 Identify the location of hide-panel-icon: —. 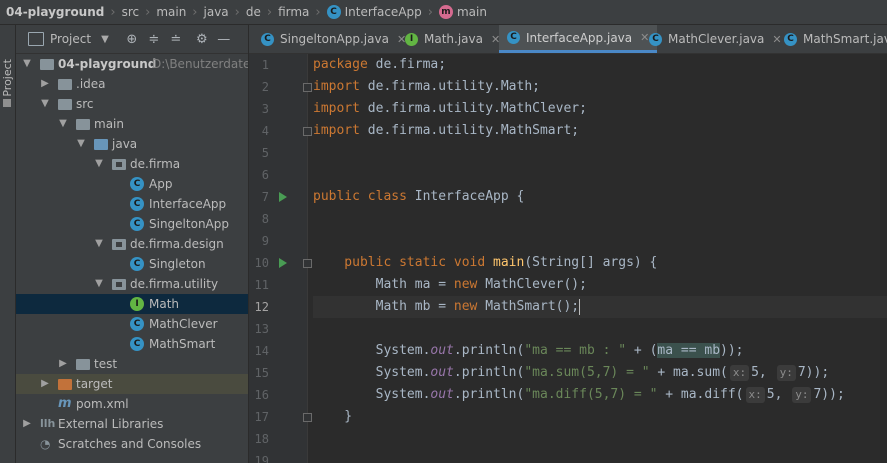
(224, 39).